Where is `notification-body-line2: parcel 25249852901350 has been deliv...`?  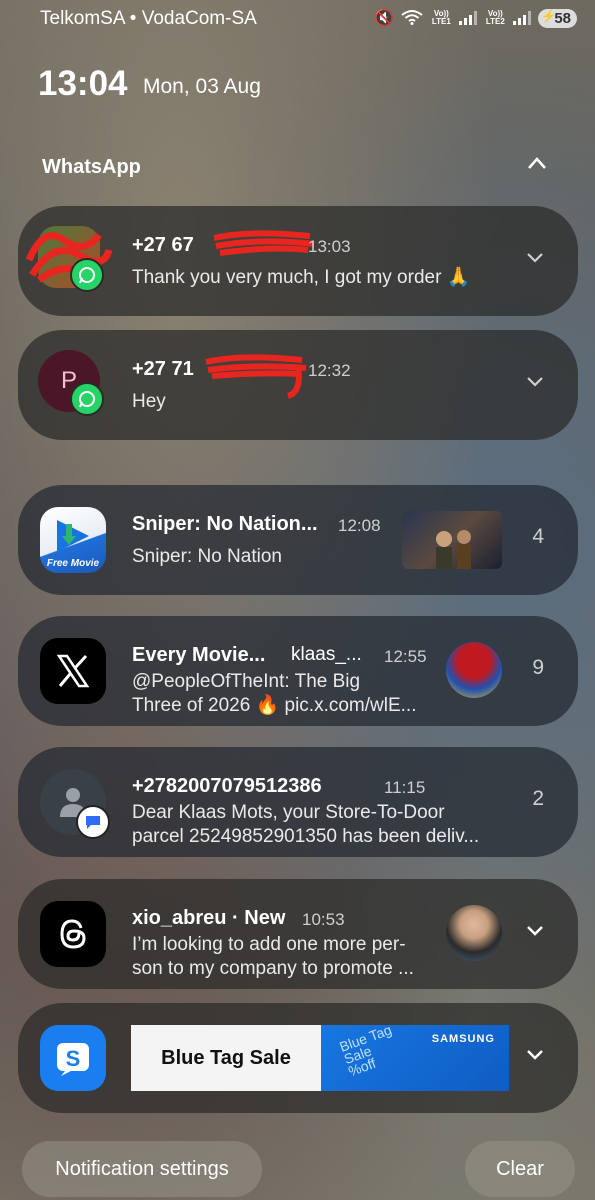 notification-body-line2: parcel 25249852901350 has been deliv... is located at coordinates (306, 836).